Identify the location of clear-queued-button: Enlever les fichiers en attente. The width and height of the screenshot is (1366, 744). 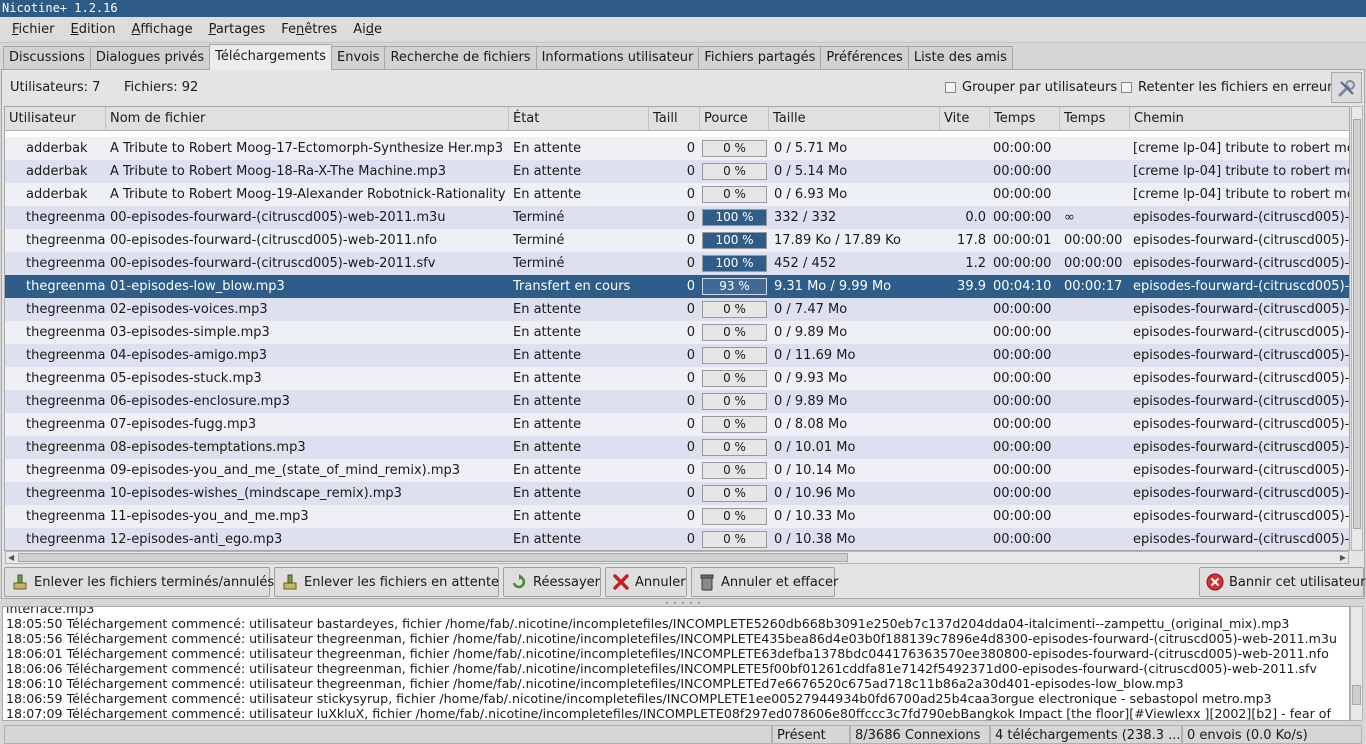
(386, 582).